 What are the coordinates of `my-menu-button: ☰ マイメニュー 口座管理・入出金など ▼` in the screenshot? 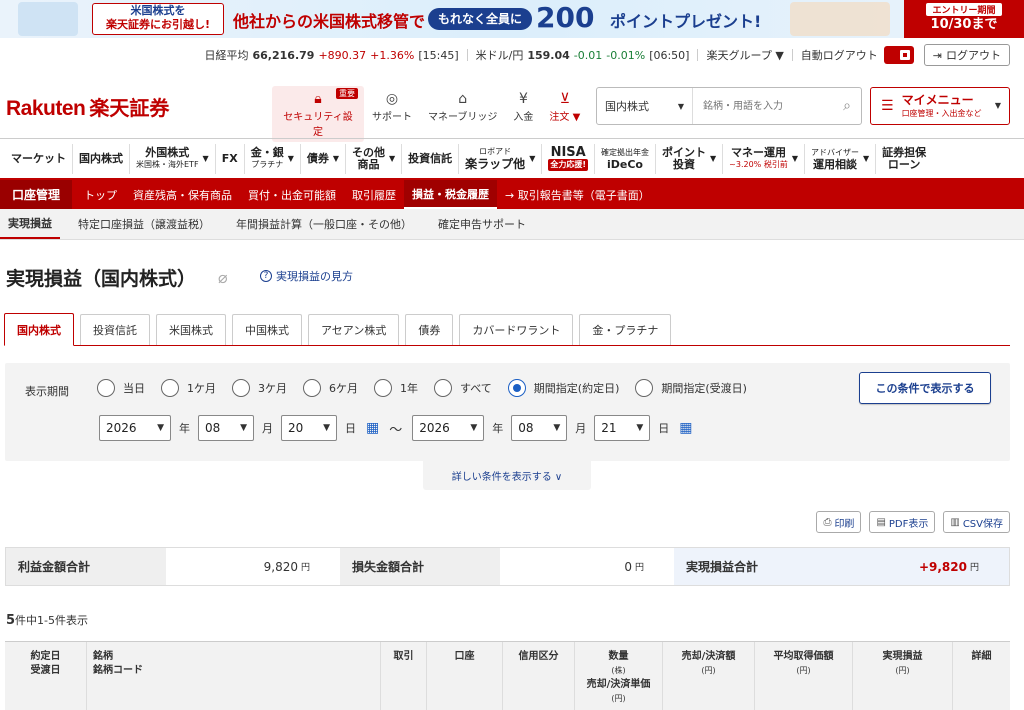 It's located at (940, 106).